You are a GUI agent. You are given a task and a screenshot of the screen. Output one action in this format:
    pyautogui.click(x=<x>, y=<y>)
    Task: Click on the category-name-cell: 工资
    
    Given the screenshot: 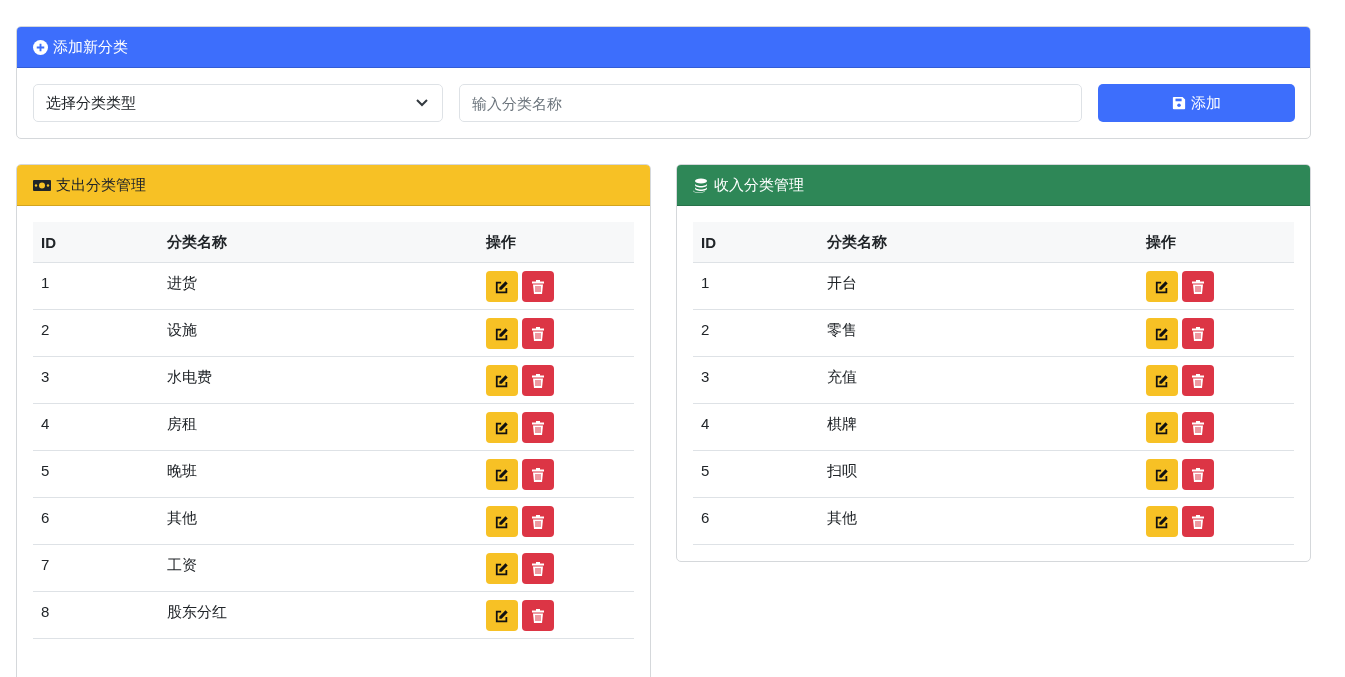 What is the action you would take?
    pyautogui.click(x=182, y=565)
    